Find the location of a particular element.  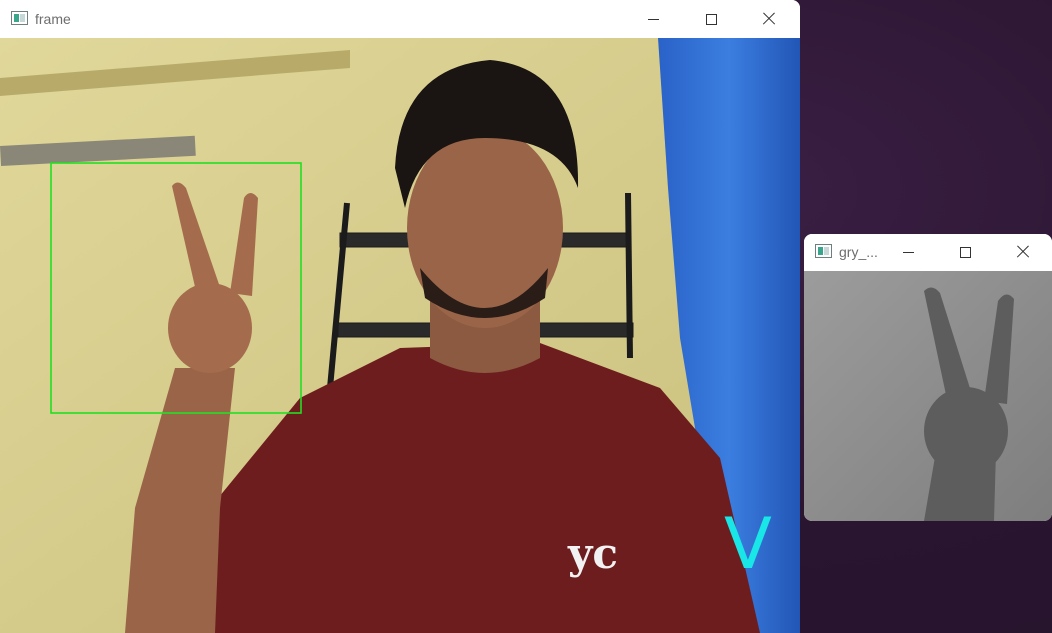

grayscale-feed is located at coordinates (928, 396).